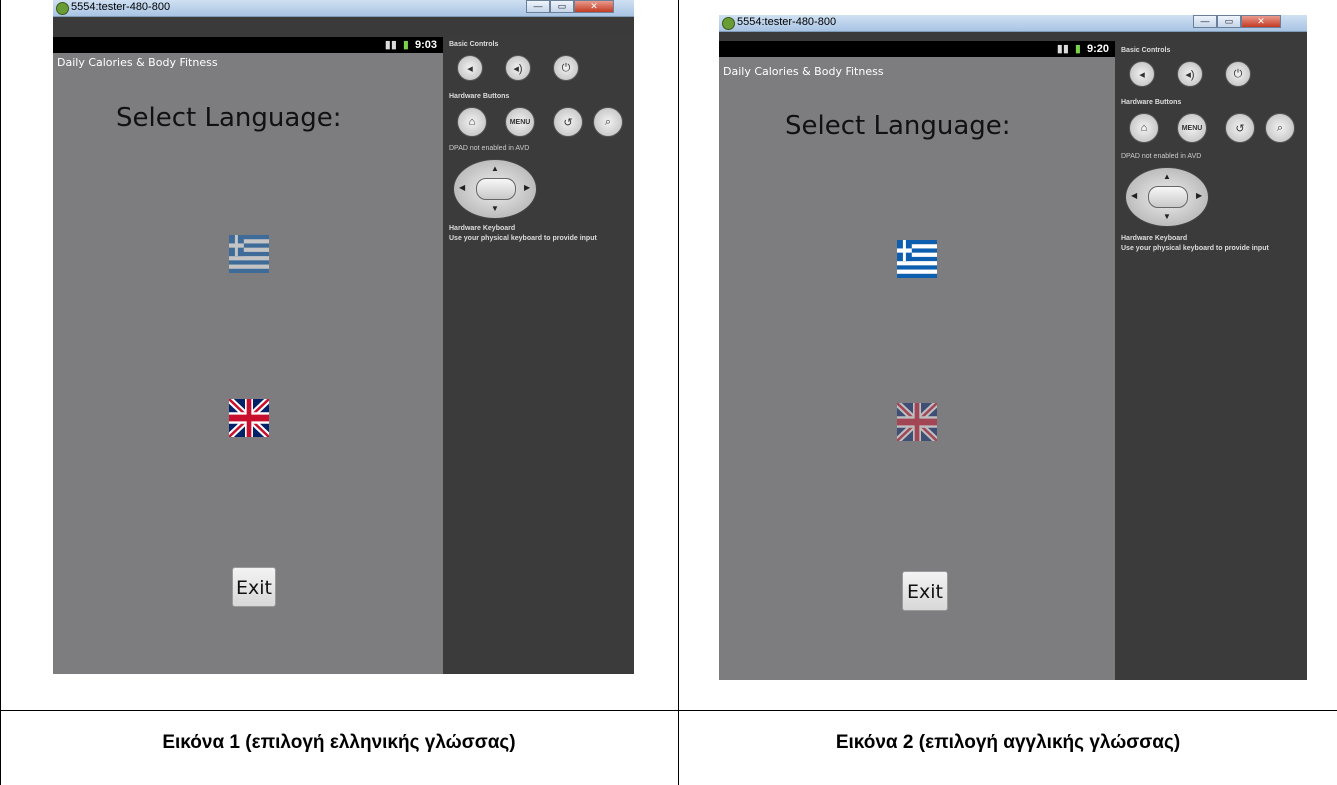 This screenshot has height=785, width=1337. Describe the element at coordinates (248, 45) in the screenshot. I see `status-bar: ▮▮ ▮ 9:03` at that location.